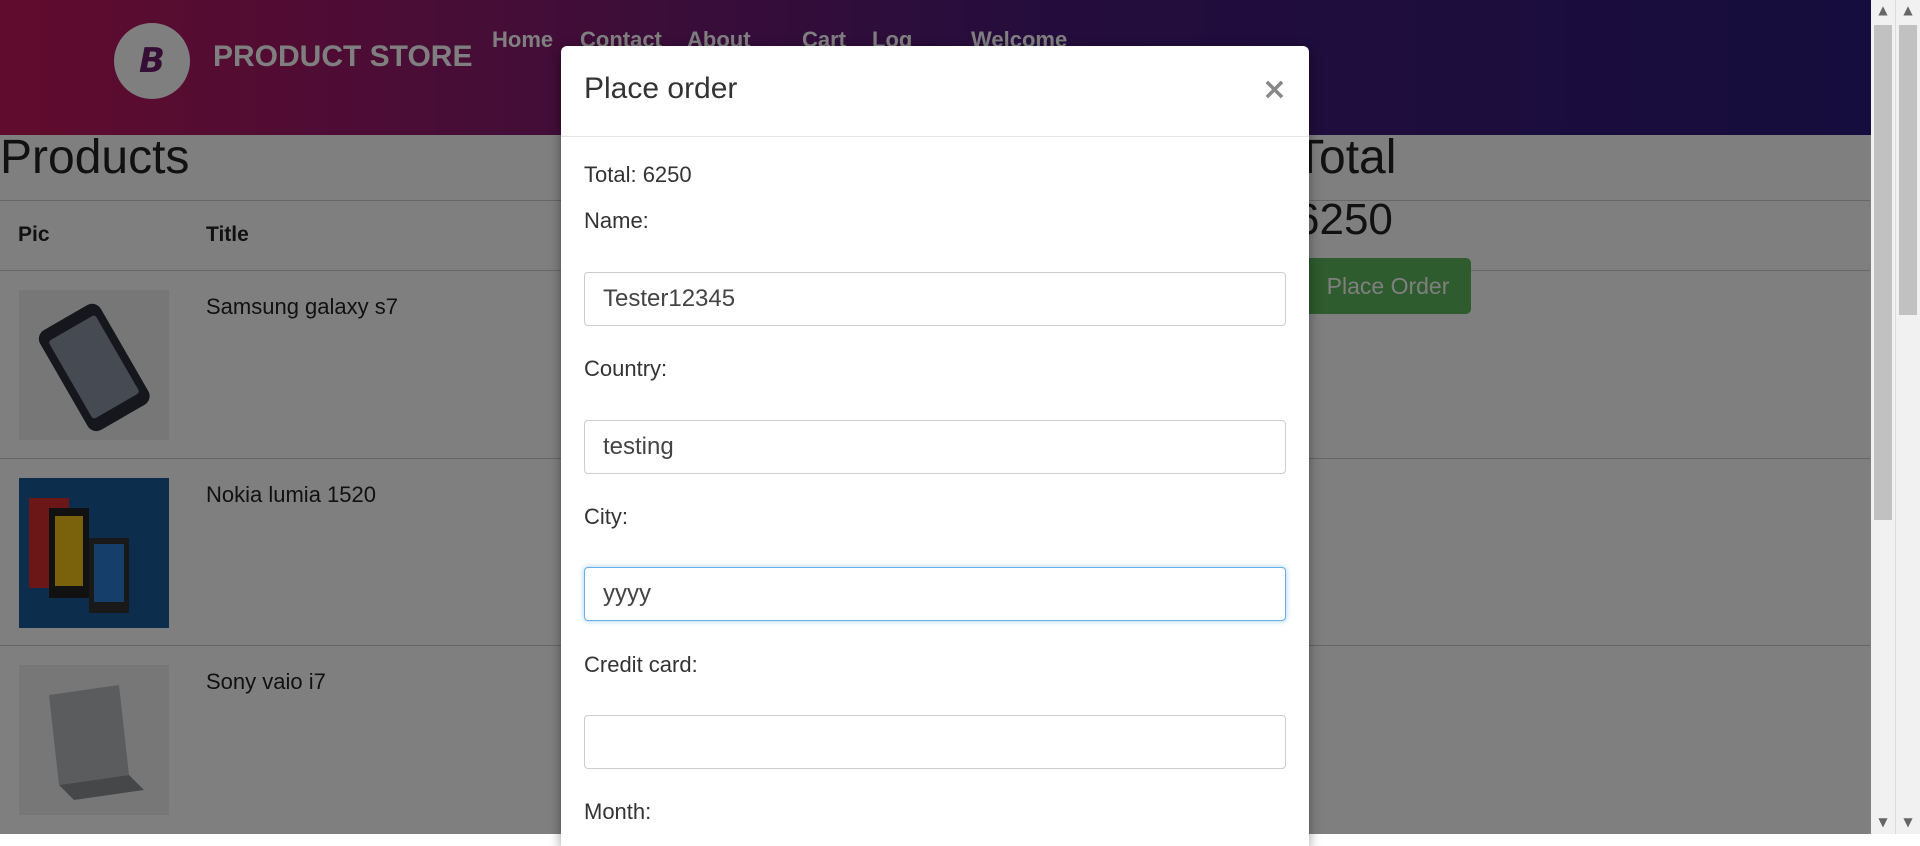  Describe the element at coordinates (606, 516) in the screenshot. I see `city-label: City:` at that location.